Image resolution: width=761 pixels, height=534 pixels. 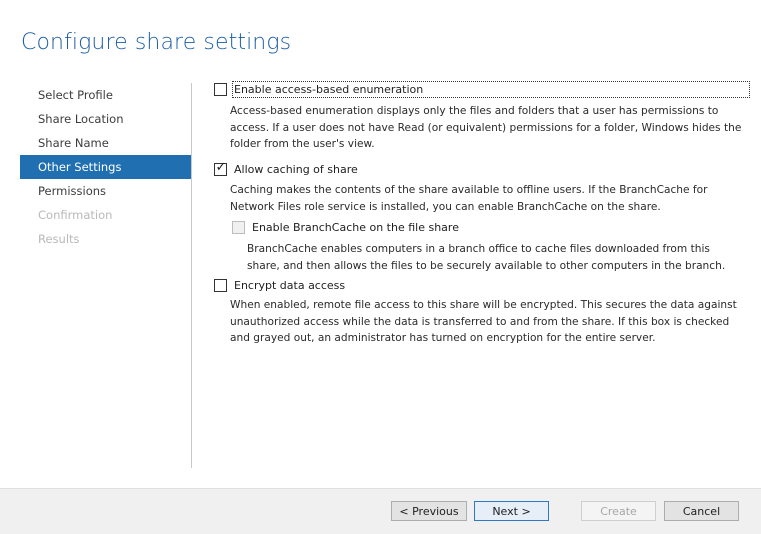 I want to click on next-button: Next >, so click(x=511, y=511).